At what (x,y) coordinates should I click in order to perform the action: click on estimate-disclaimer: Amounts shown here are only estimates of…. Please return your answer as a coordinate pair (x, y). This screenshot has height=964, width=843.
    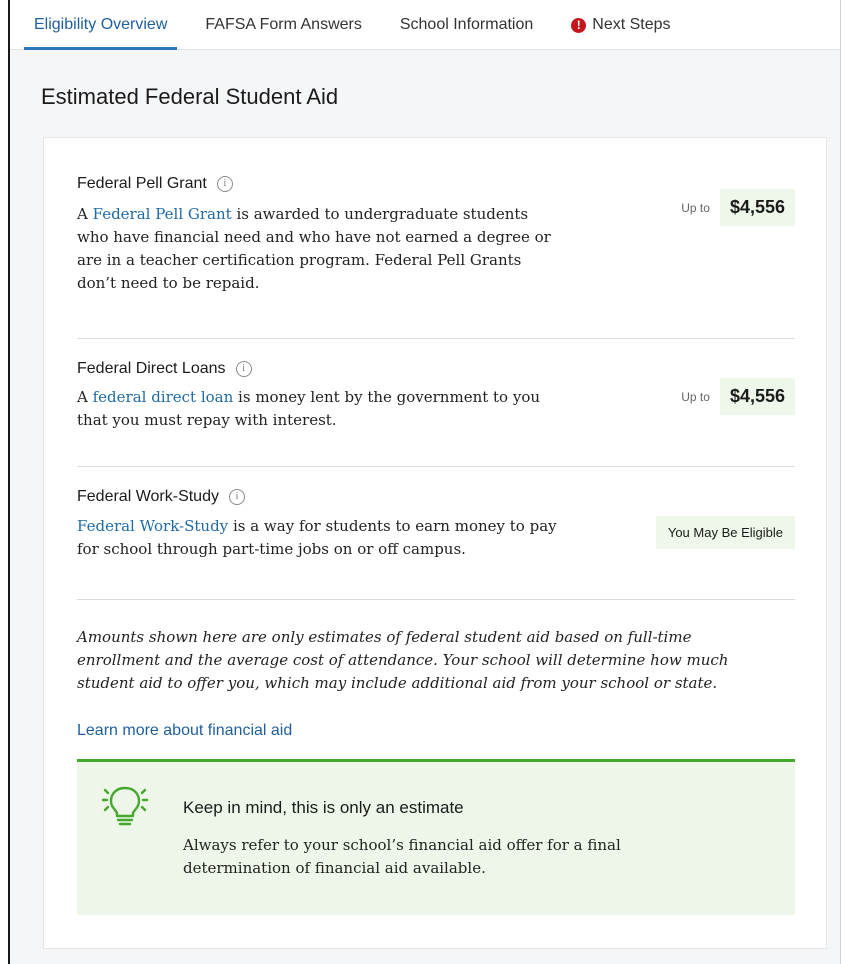
    Looking at the image, I should click on (403, 660).